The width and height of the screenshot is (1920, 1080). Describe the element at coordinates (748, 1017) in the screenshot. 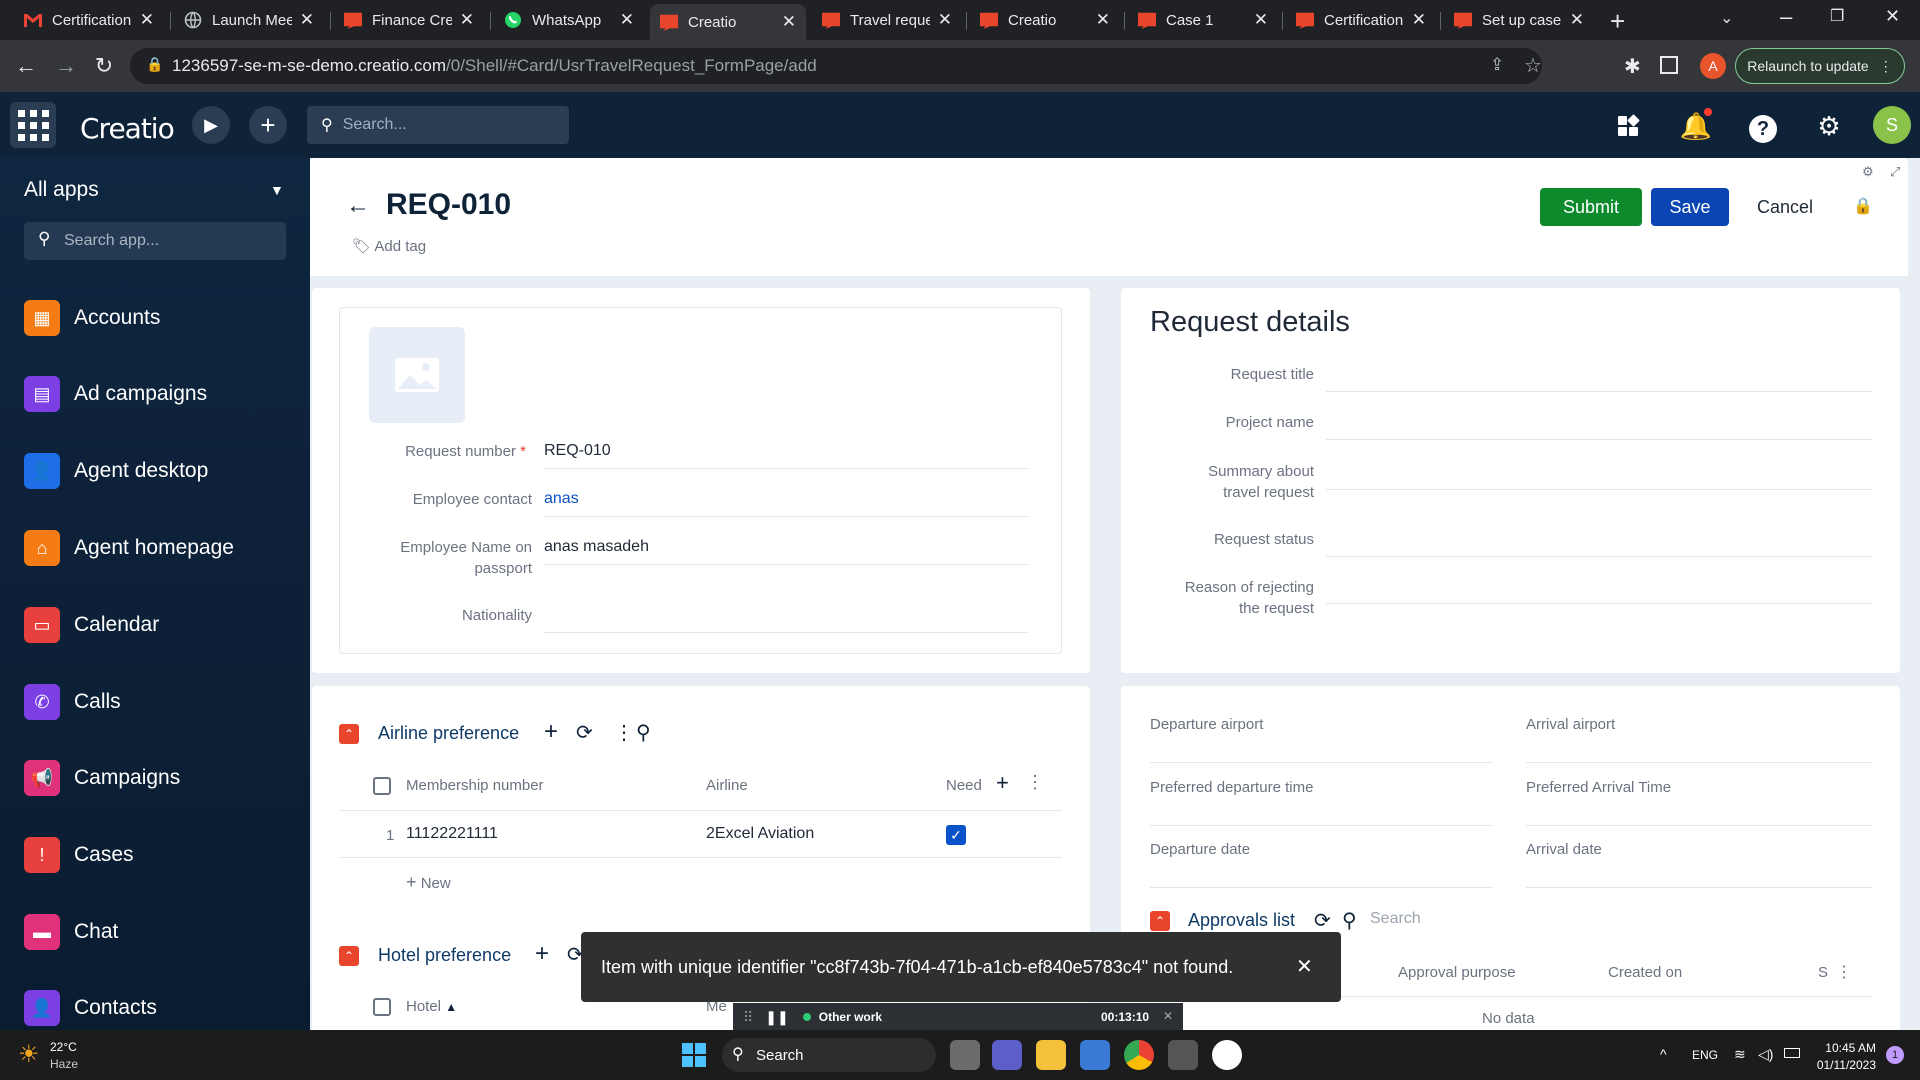

I see `drag-handle-icon: ⠿` at that location.